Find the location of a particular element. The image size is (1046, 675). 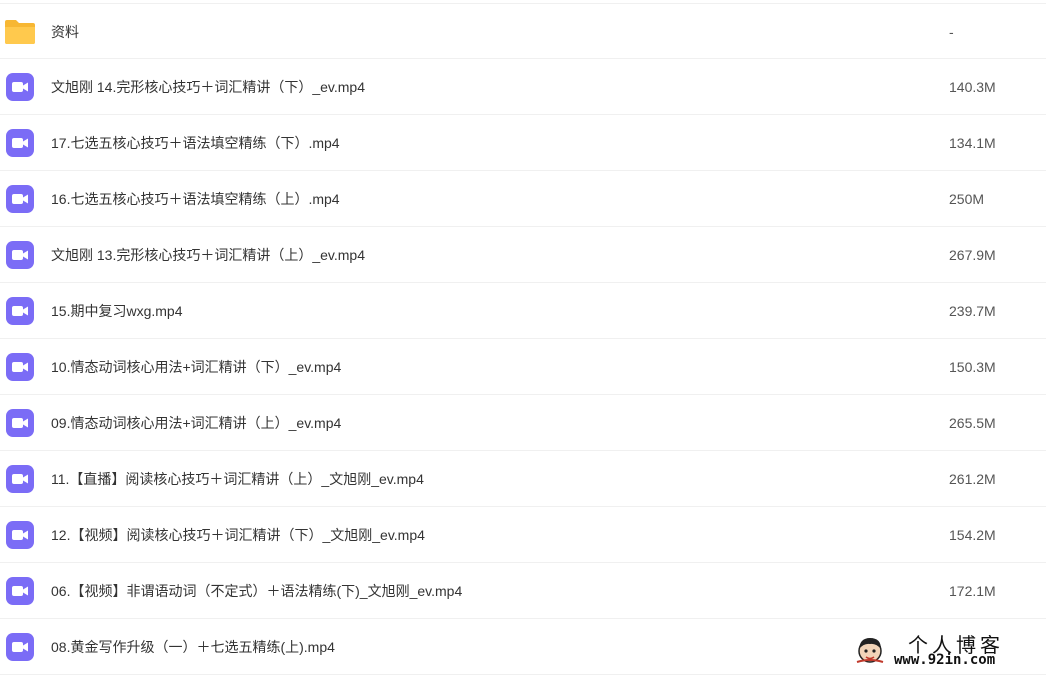

watermark-url: www.92in.com is located at coordinates (945, 660).